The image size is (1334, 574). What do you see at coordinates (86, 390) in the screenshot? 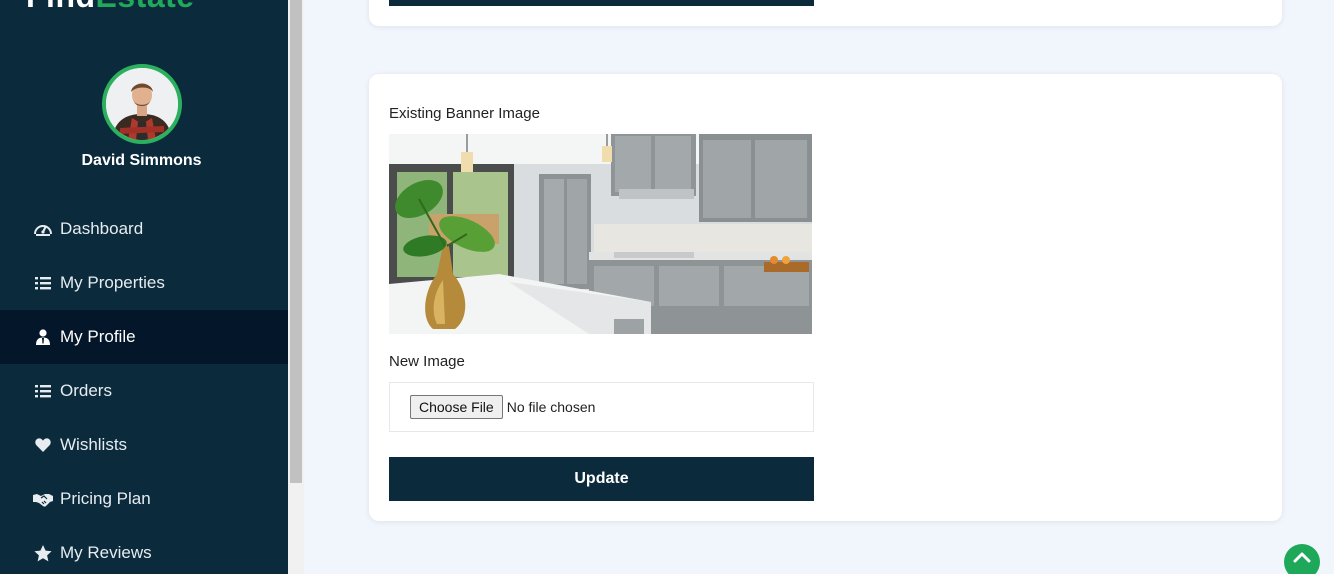
I see `nav-label-orders: Orders` at bounding box center [86, 390].